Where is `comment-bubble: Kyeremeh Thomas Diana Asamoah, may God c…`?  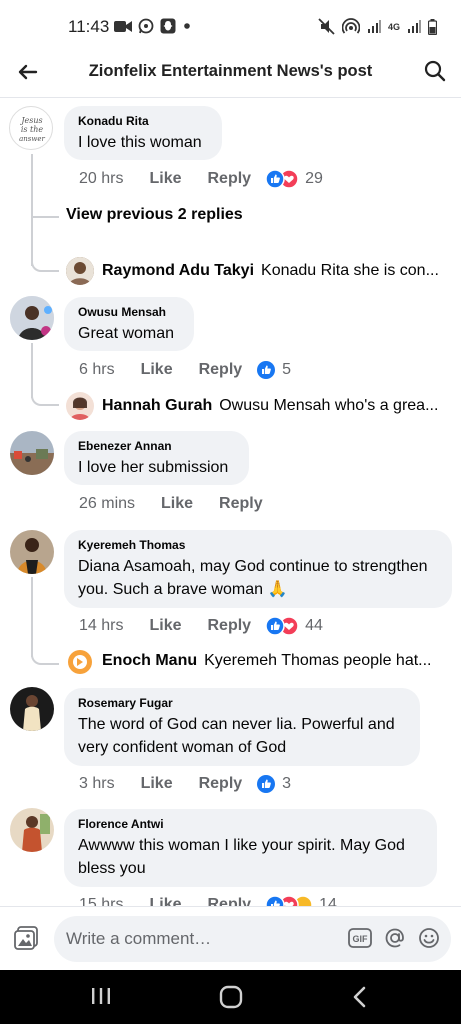
comment-bubble: Kyeremeh Thomas Diana Asamoah, may God c… is located at coordinates (258, 569).